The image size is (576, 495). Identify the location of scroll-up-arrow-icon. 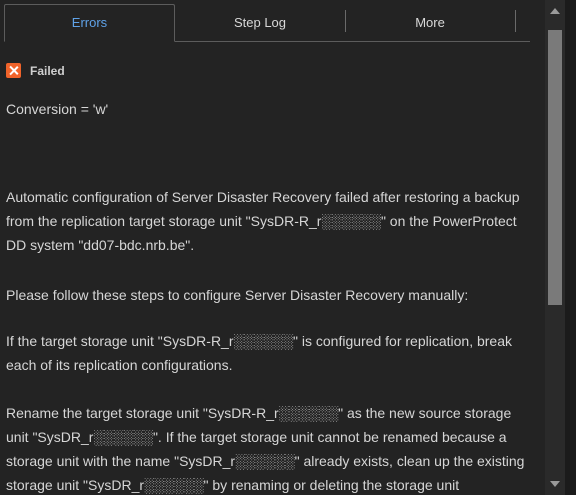
(555, 11).